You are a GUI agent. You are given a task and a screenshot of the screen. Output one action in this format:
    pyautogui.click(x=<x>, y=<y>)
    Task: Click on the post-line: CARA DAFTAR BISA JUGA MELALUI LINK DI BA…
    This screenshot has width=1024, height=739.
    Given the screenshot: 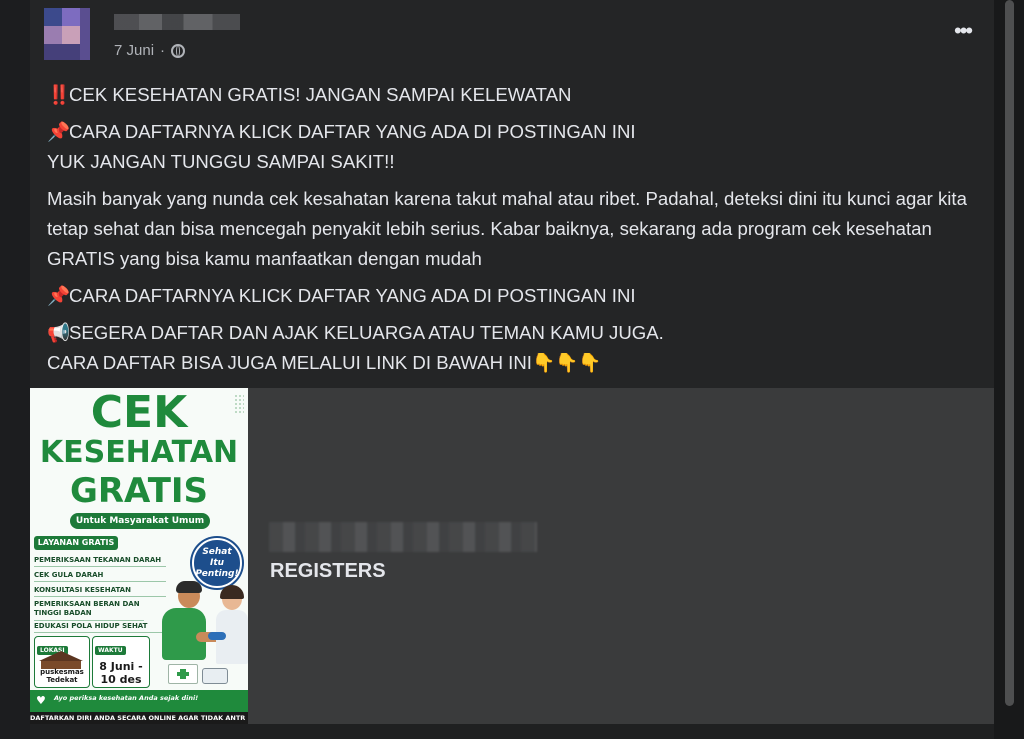 What is the action you would take?
    pyautogui.click(x=517, y=363)
    